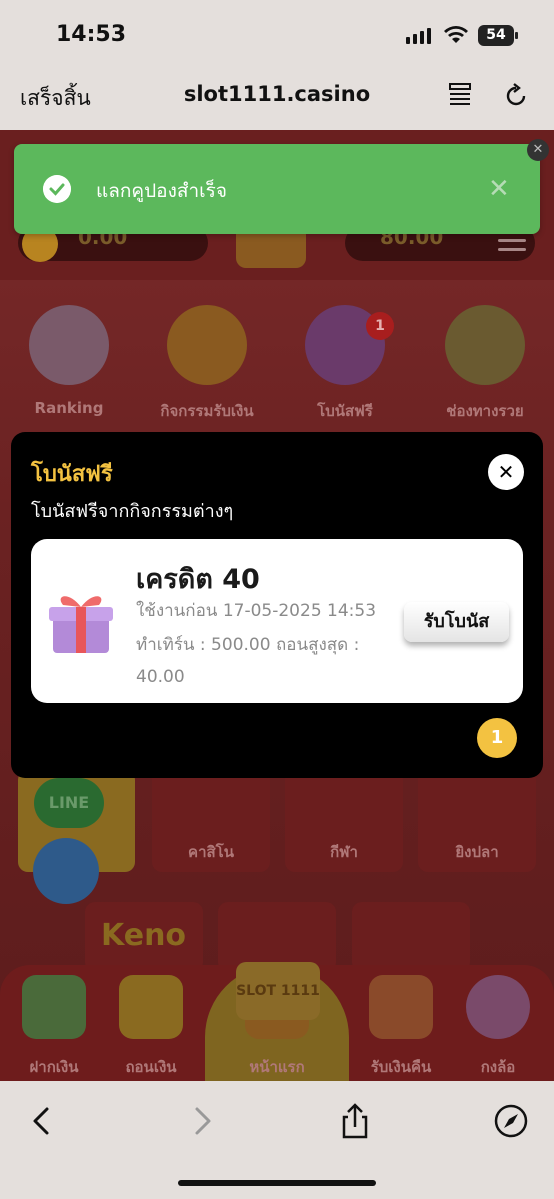  Describe the element at coordinates (277, 189) in the screenshot. I see `success-toast: แลกคูปองสำเร็จ ✕` at that location.